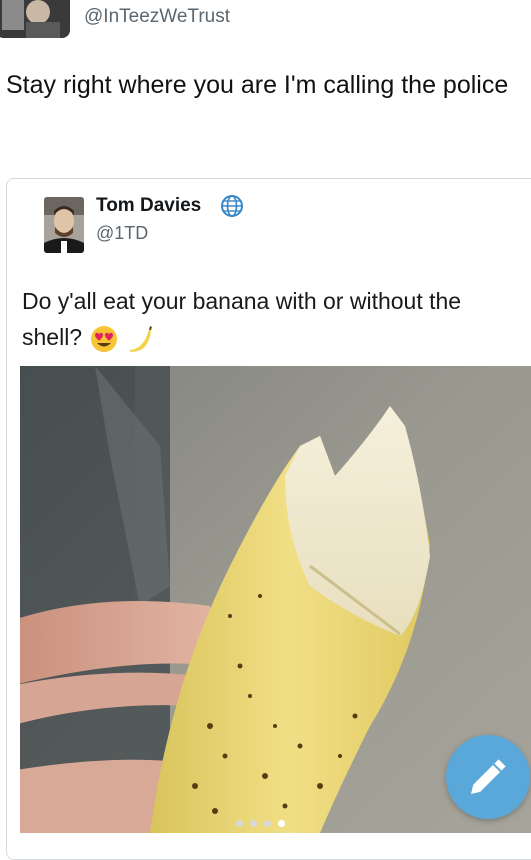 This screenshot has height=860, width=531. Describe the element at coordinates (281, 823) in the screenshot. I see `pager-dot-active` at that location.